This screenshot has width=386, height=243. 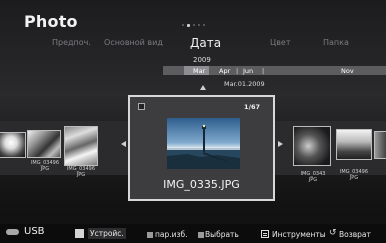 I want to click on photo-filename: IMG_0335.JPG, so click(x=201, y=184).